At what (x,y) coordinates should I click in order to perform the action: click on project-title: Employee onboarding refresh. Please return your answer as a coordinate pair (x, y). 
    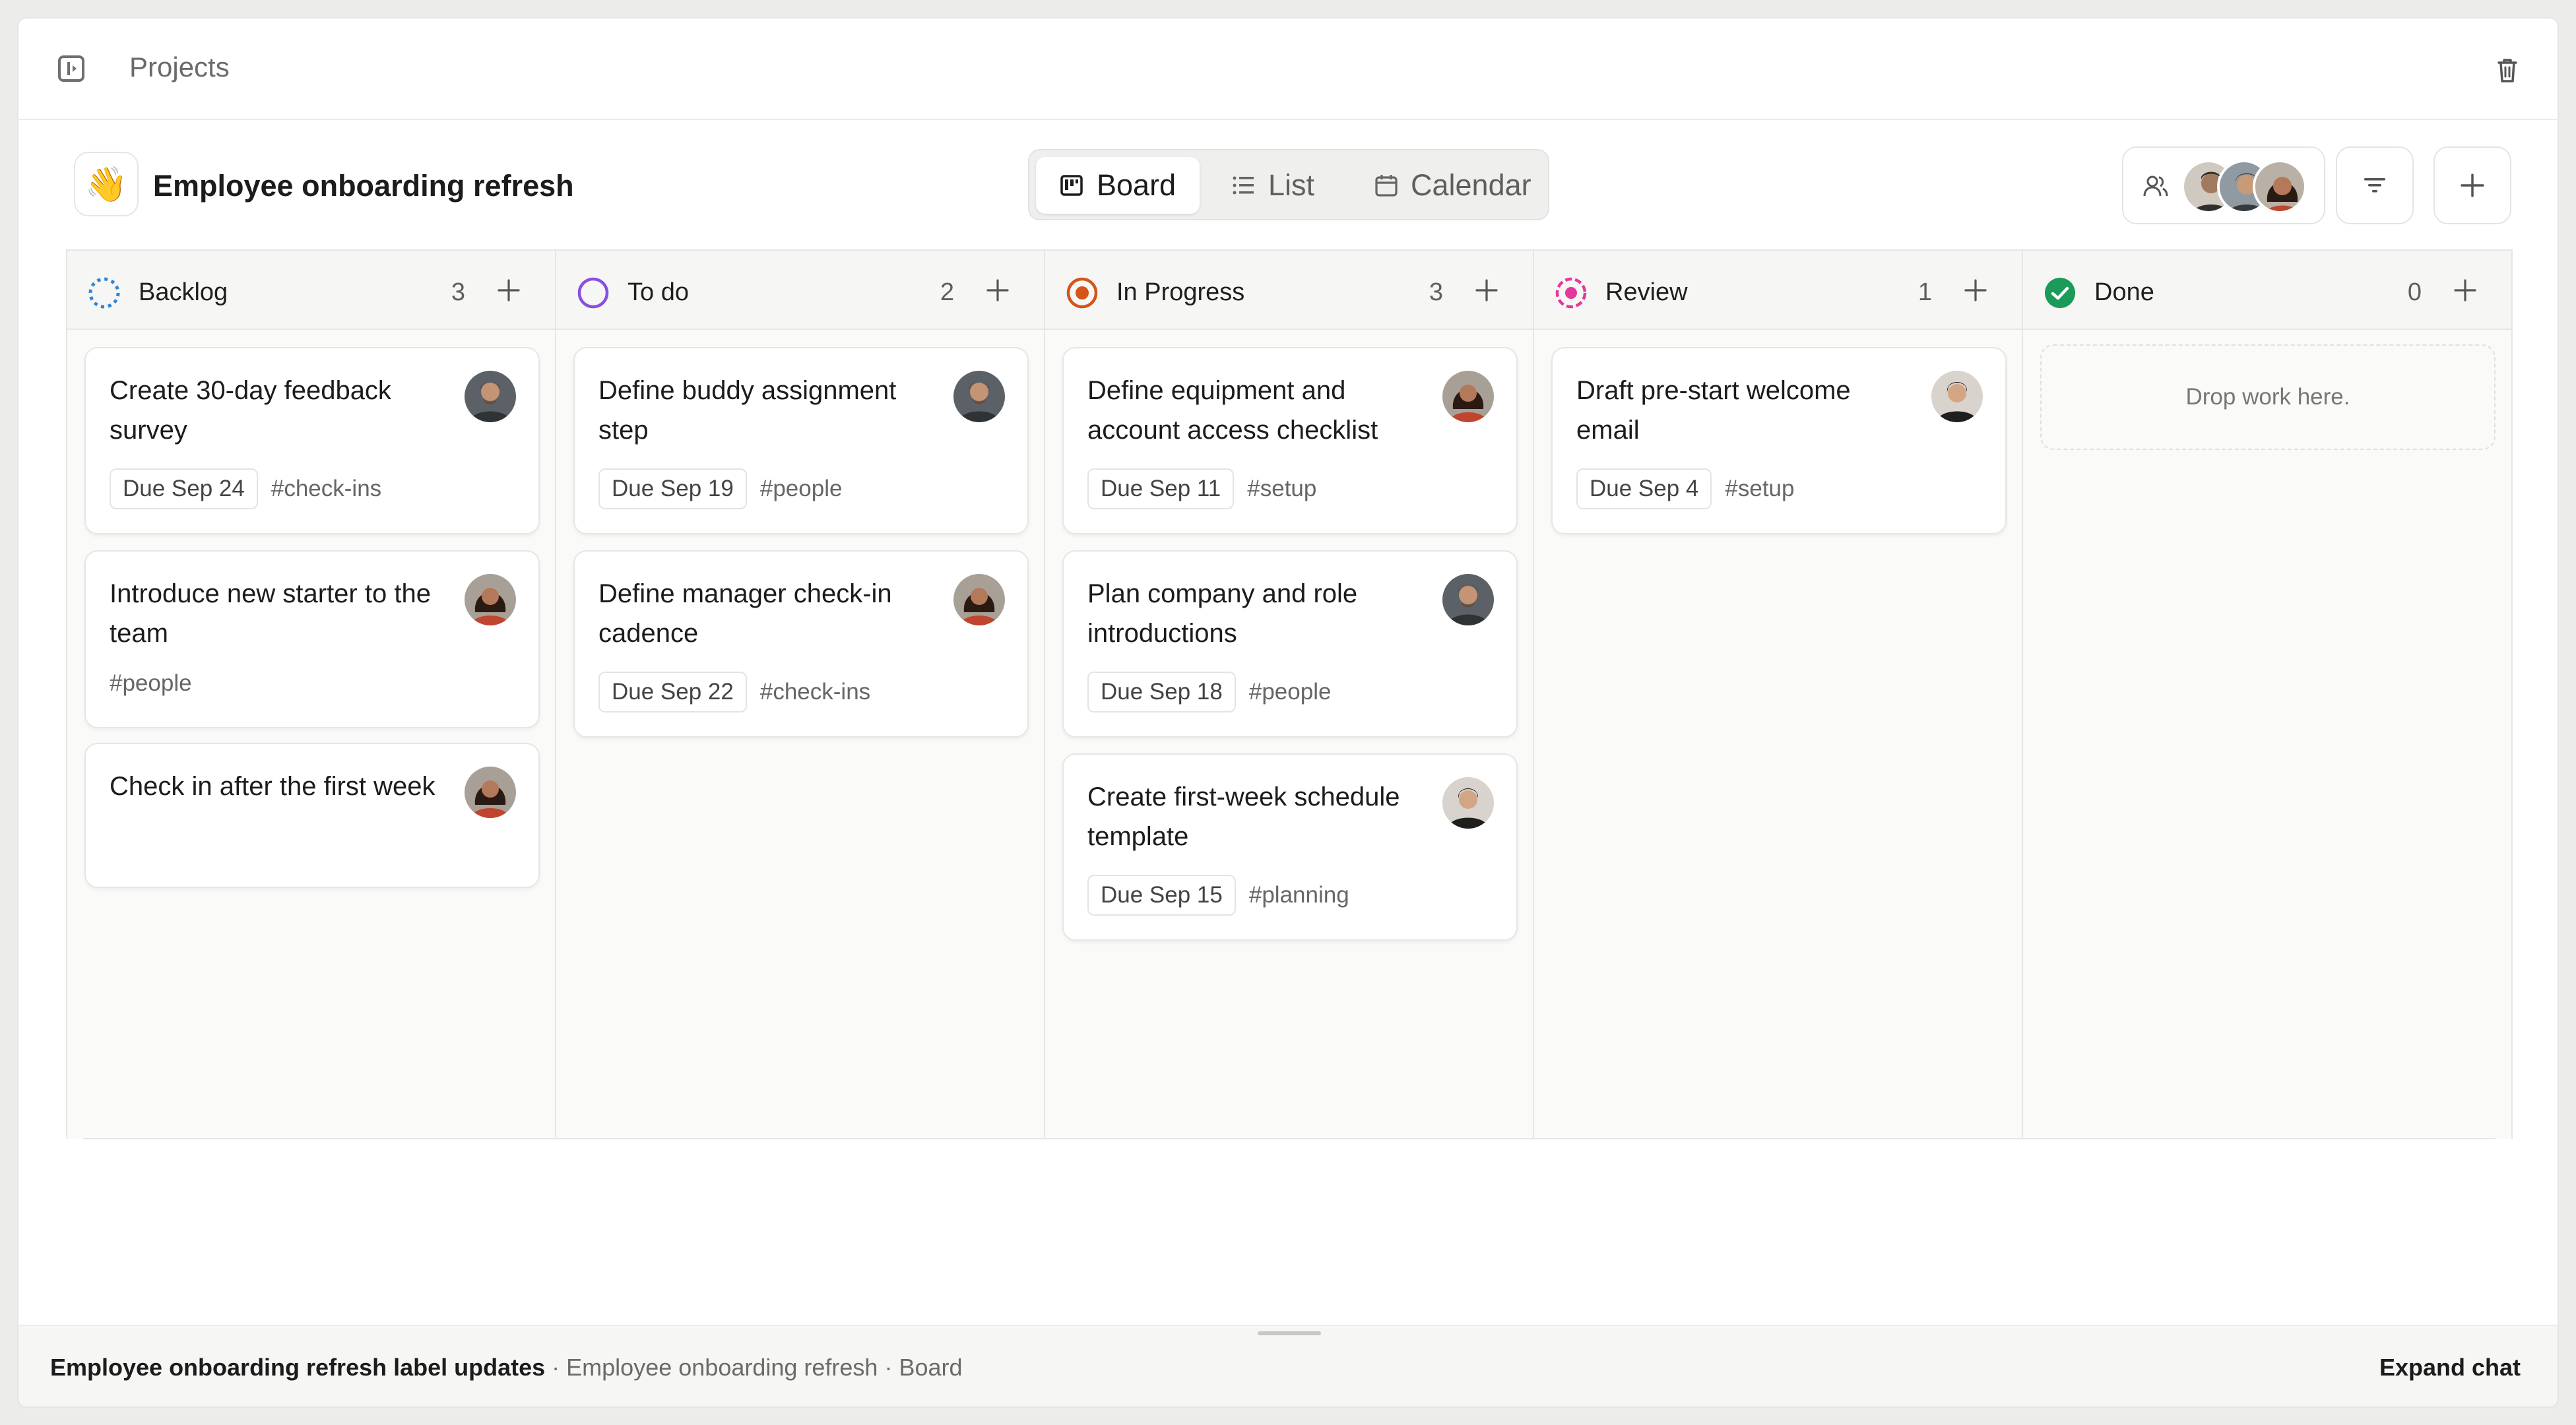
    Looking at the image, I should click on (363, 186).